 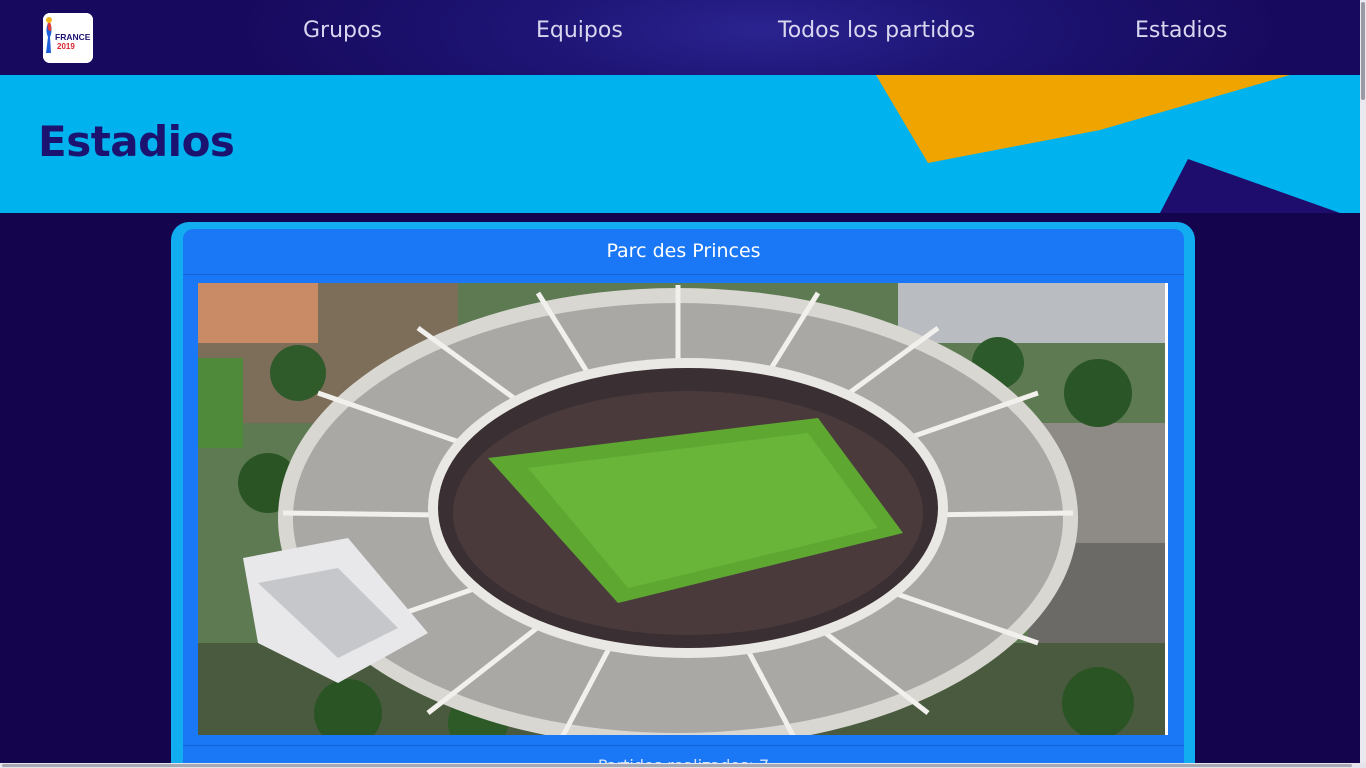 What do you see at coordinates (1181, 31) in the screenshot?
I see `nav-link-estadios: Estadios` at bounding box center [1181, 31].